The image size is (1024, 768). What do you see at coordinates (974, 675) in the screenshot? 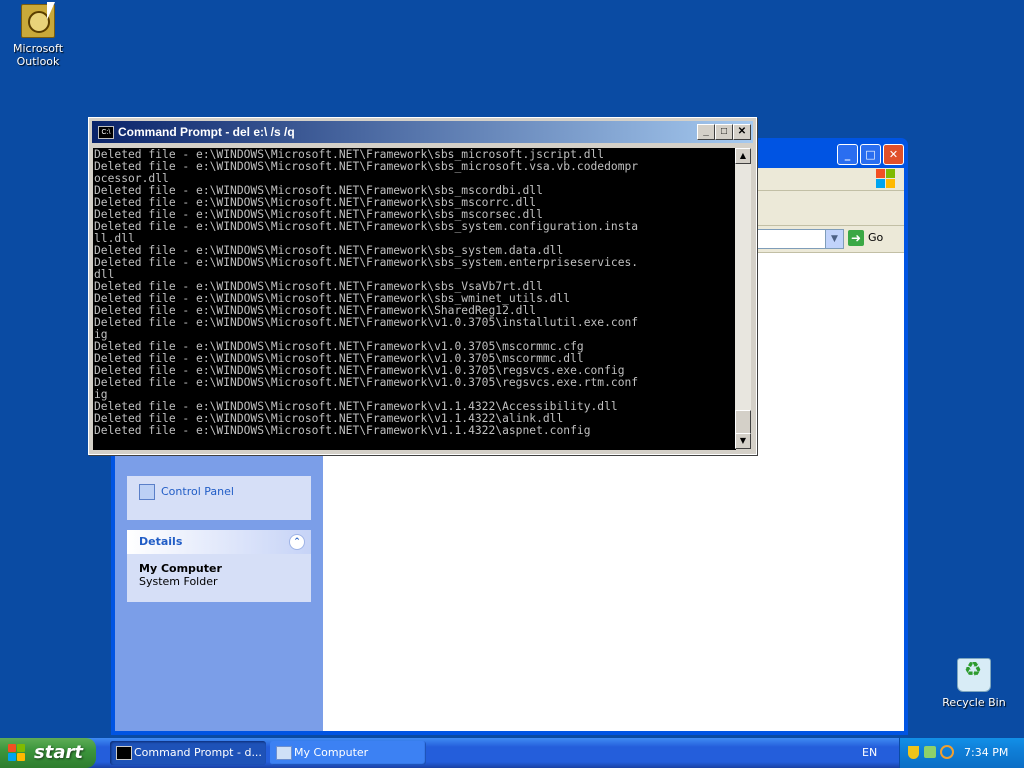
I see `recycle-bin-icon` at bounding box center [974, 675].